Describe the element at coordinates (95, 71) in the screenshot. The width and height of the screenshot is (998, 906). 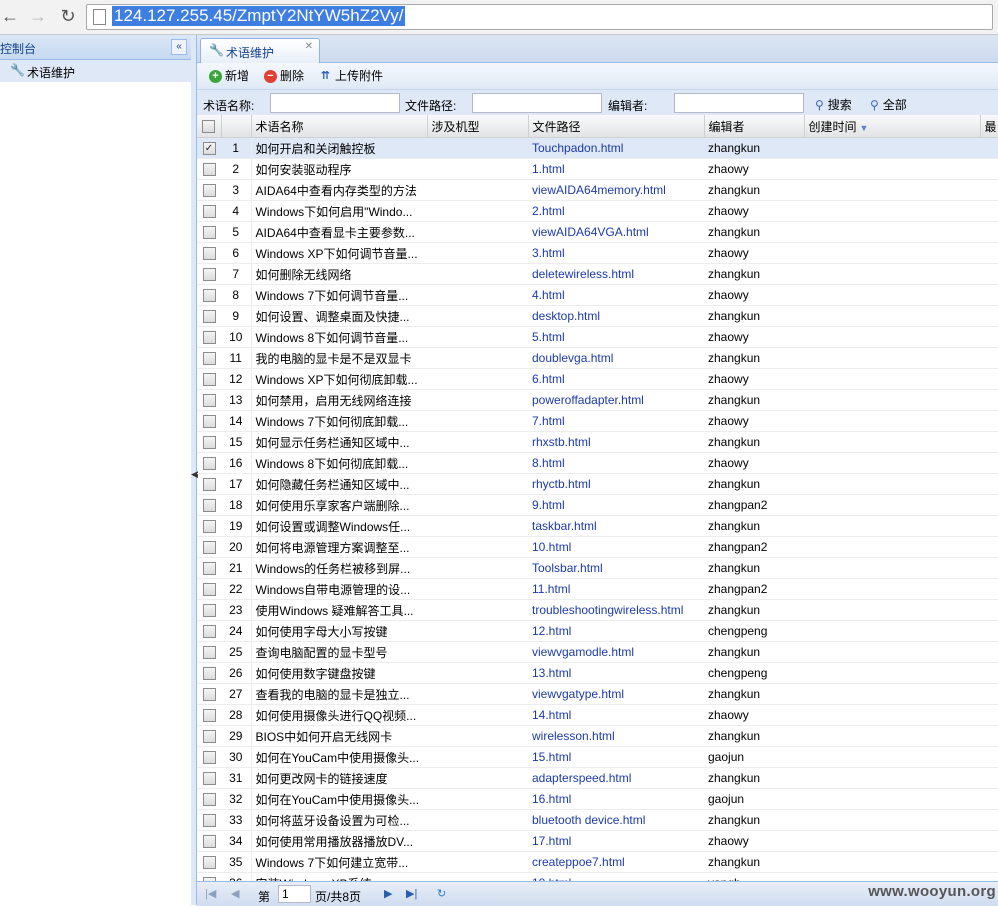
I see `tree-item-term-maintenance: 🔧 术语维护` at that location.